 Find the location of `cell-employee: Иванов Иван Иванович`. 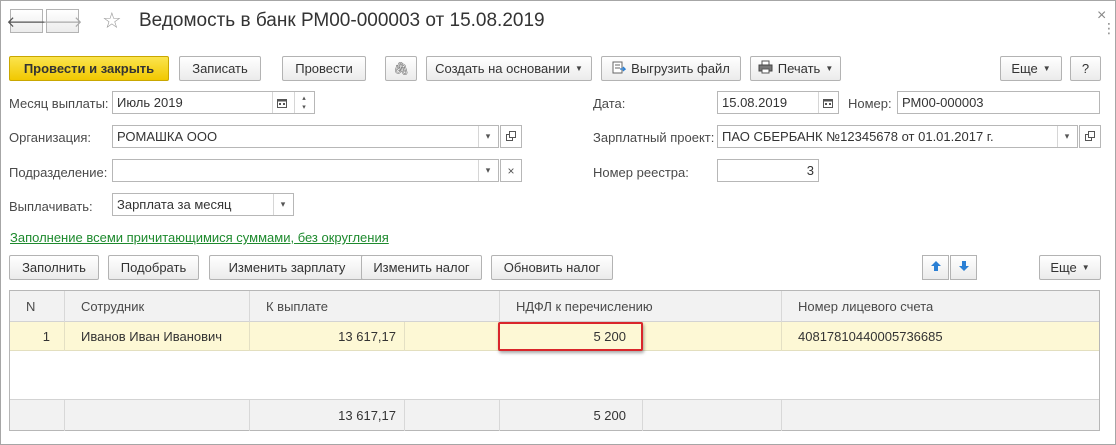

cell-employee: Иванов Иван Иванович is located at coordinates (157, 336).